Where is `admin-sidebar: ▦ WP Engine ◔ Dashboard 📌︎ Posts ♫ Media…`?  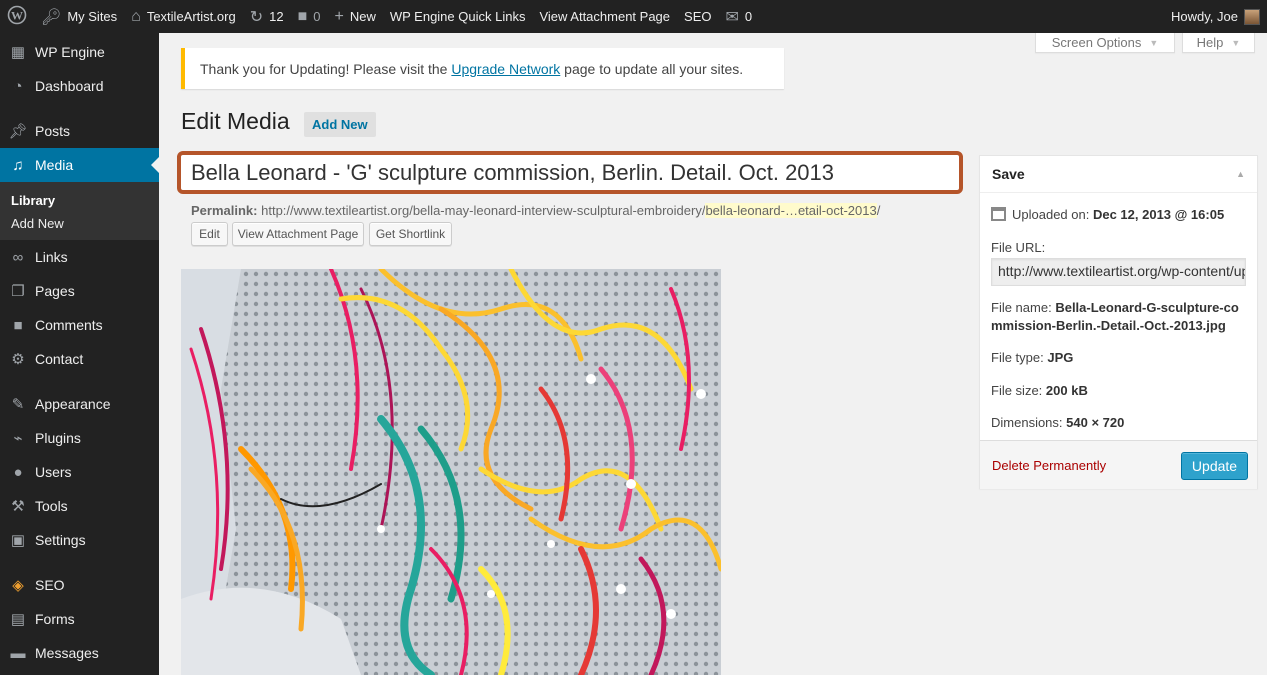
admin-sidebar: ▦ WP Engine ◔ Dashboard 📌︎ Posts ♫ Media… is located at coordinates (79, 354).